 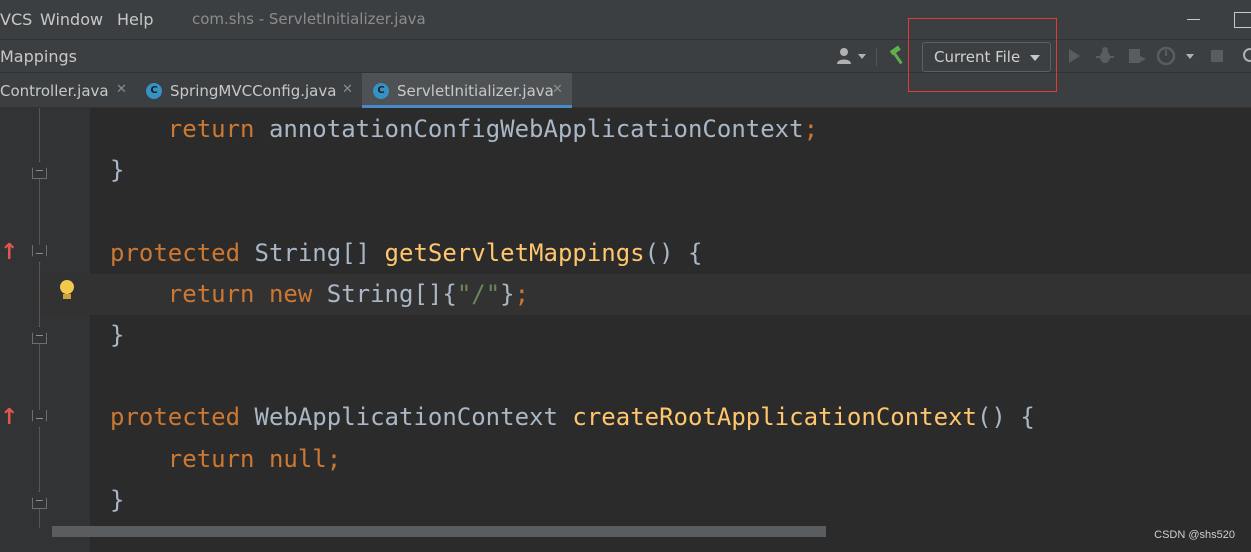 I want to click on code-line: return null;, so click(x=225, y=459).